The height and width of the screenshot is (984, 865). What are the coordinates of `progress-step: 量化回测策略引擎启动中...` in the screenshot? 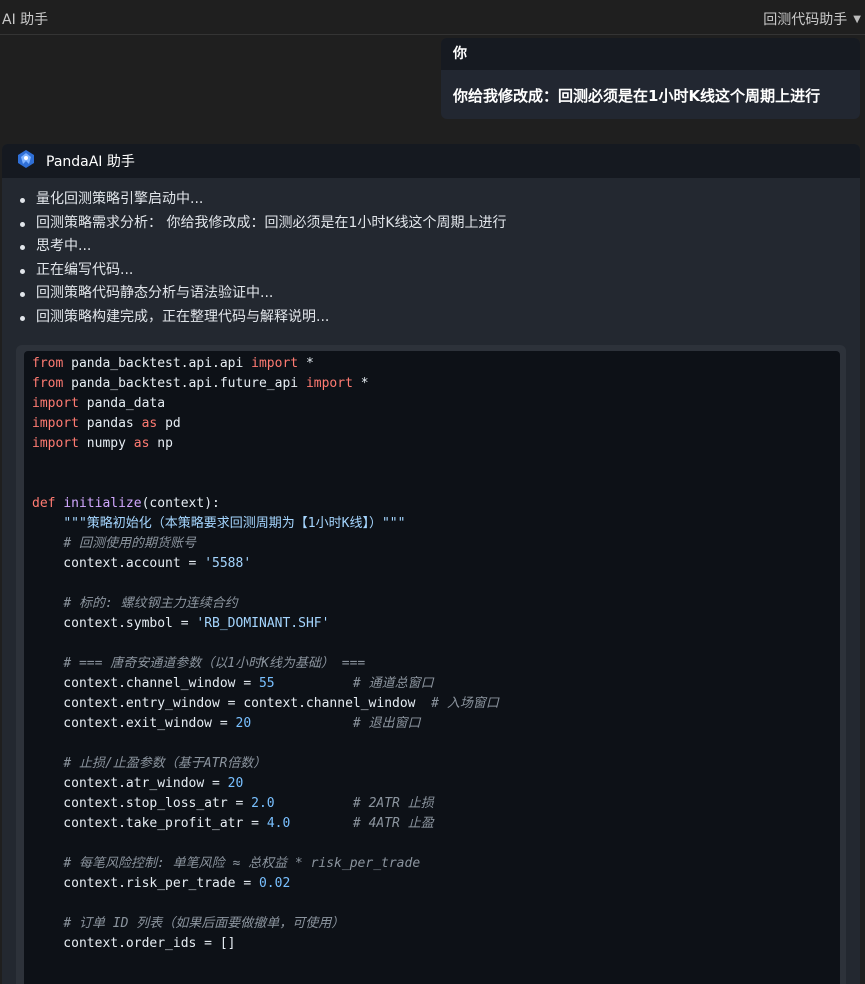 It's located at (440, 200).